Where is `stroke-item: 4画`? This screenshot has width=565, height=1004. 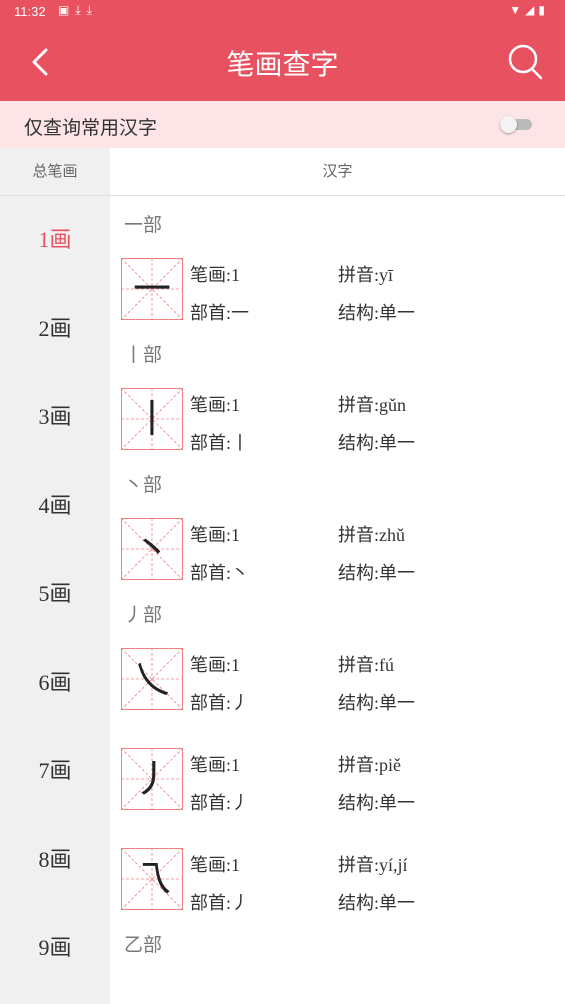 stroke-item: 4画 is located at coordinates (55, 506).